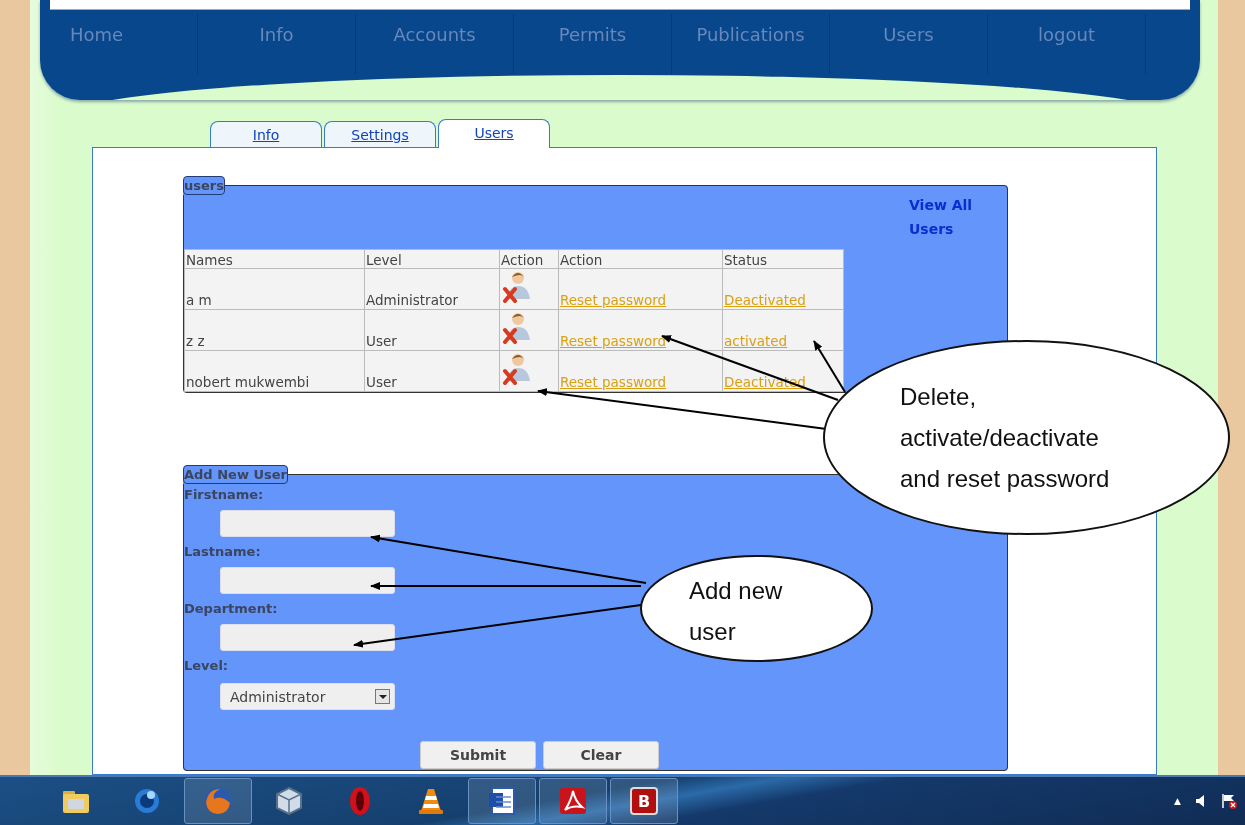 This screenshot has height=825, width=1245. I want to click on flag-icon, so click(1229, 801).